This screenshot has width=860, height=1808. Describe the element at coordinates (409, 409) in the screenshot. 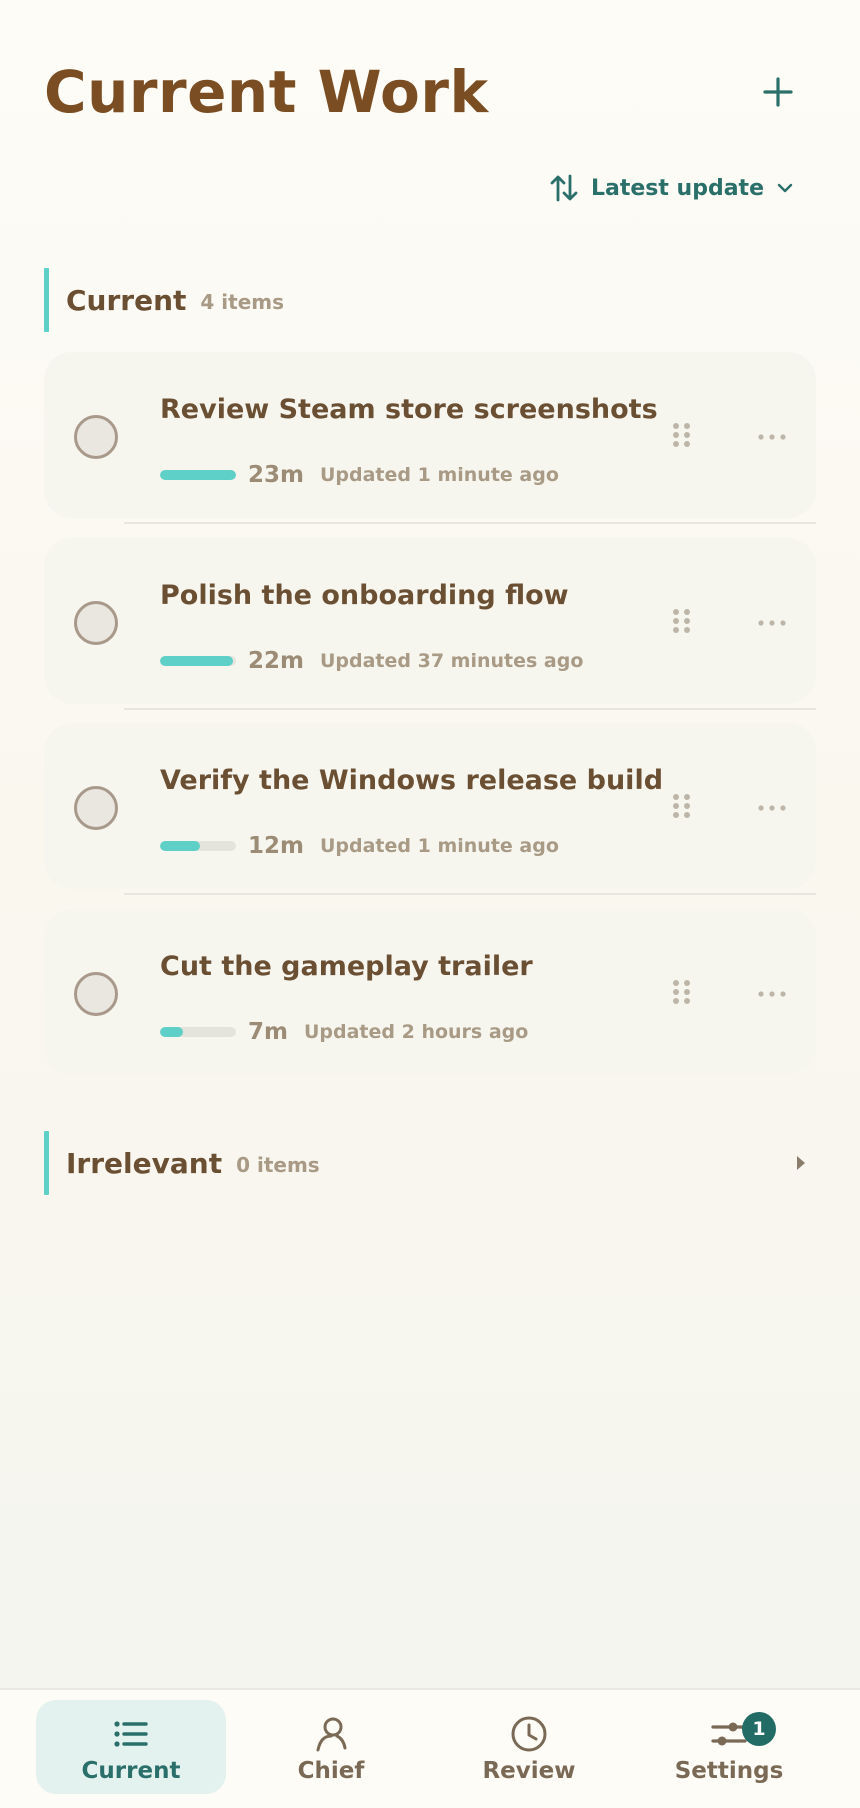

I see `task-title: Review Steam store screenshots` at that location.